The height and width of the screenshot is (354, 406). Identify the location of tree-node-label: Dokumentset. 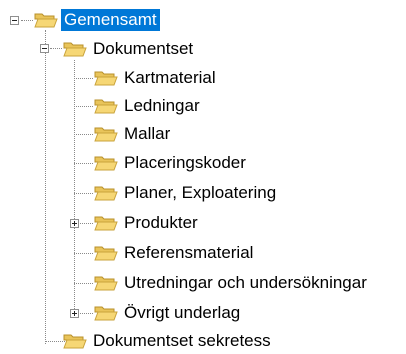
(143, 48).